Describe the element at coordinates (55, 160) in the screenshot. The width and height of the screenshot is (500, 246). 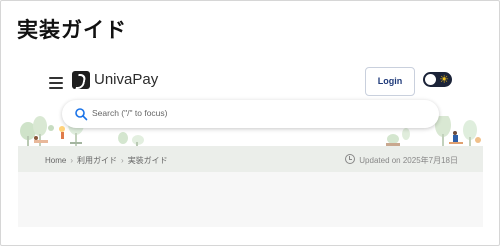
I see `breadcrumb-home: Home` at that location.